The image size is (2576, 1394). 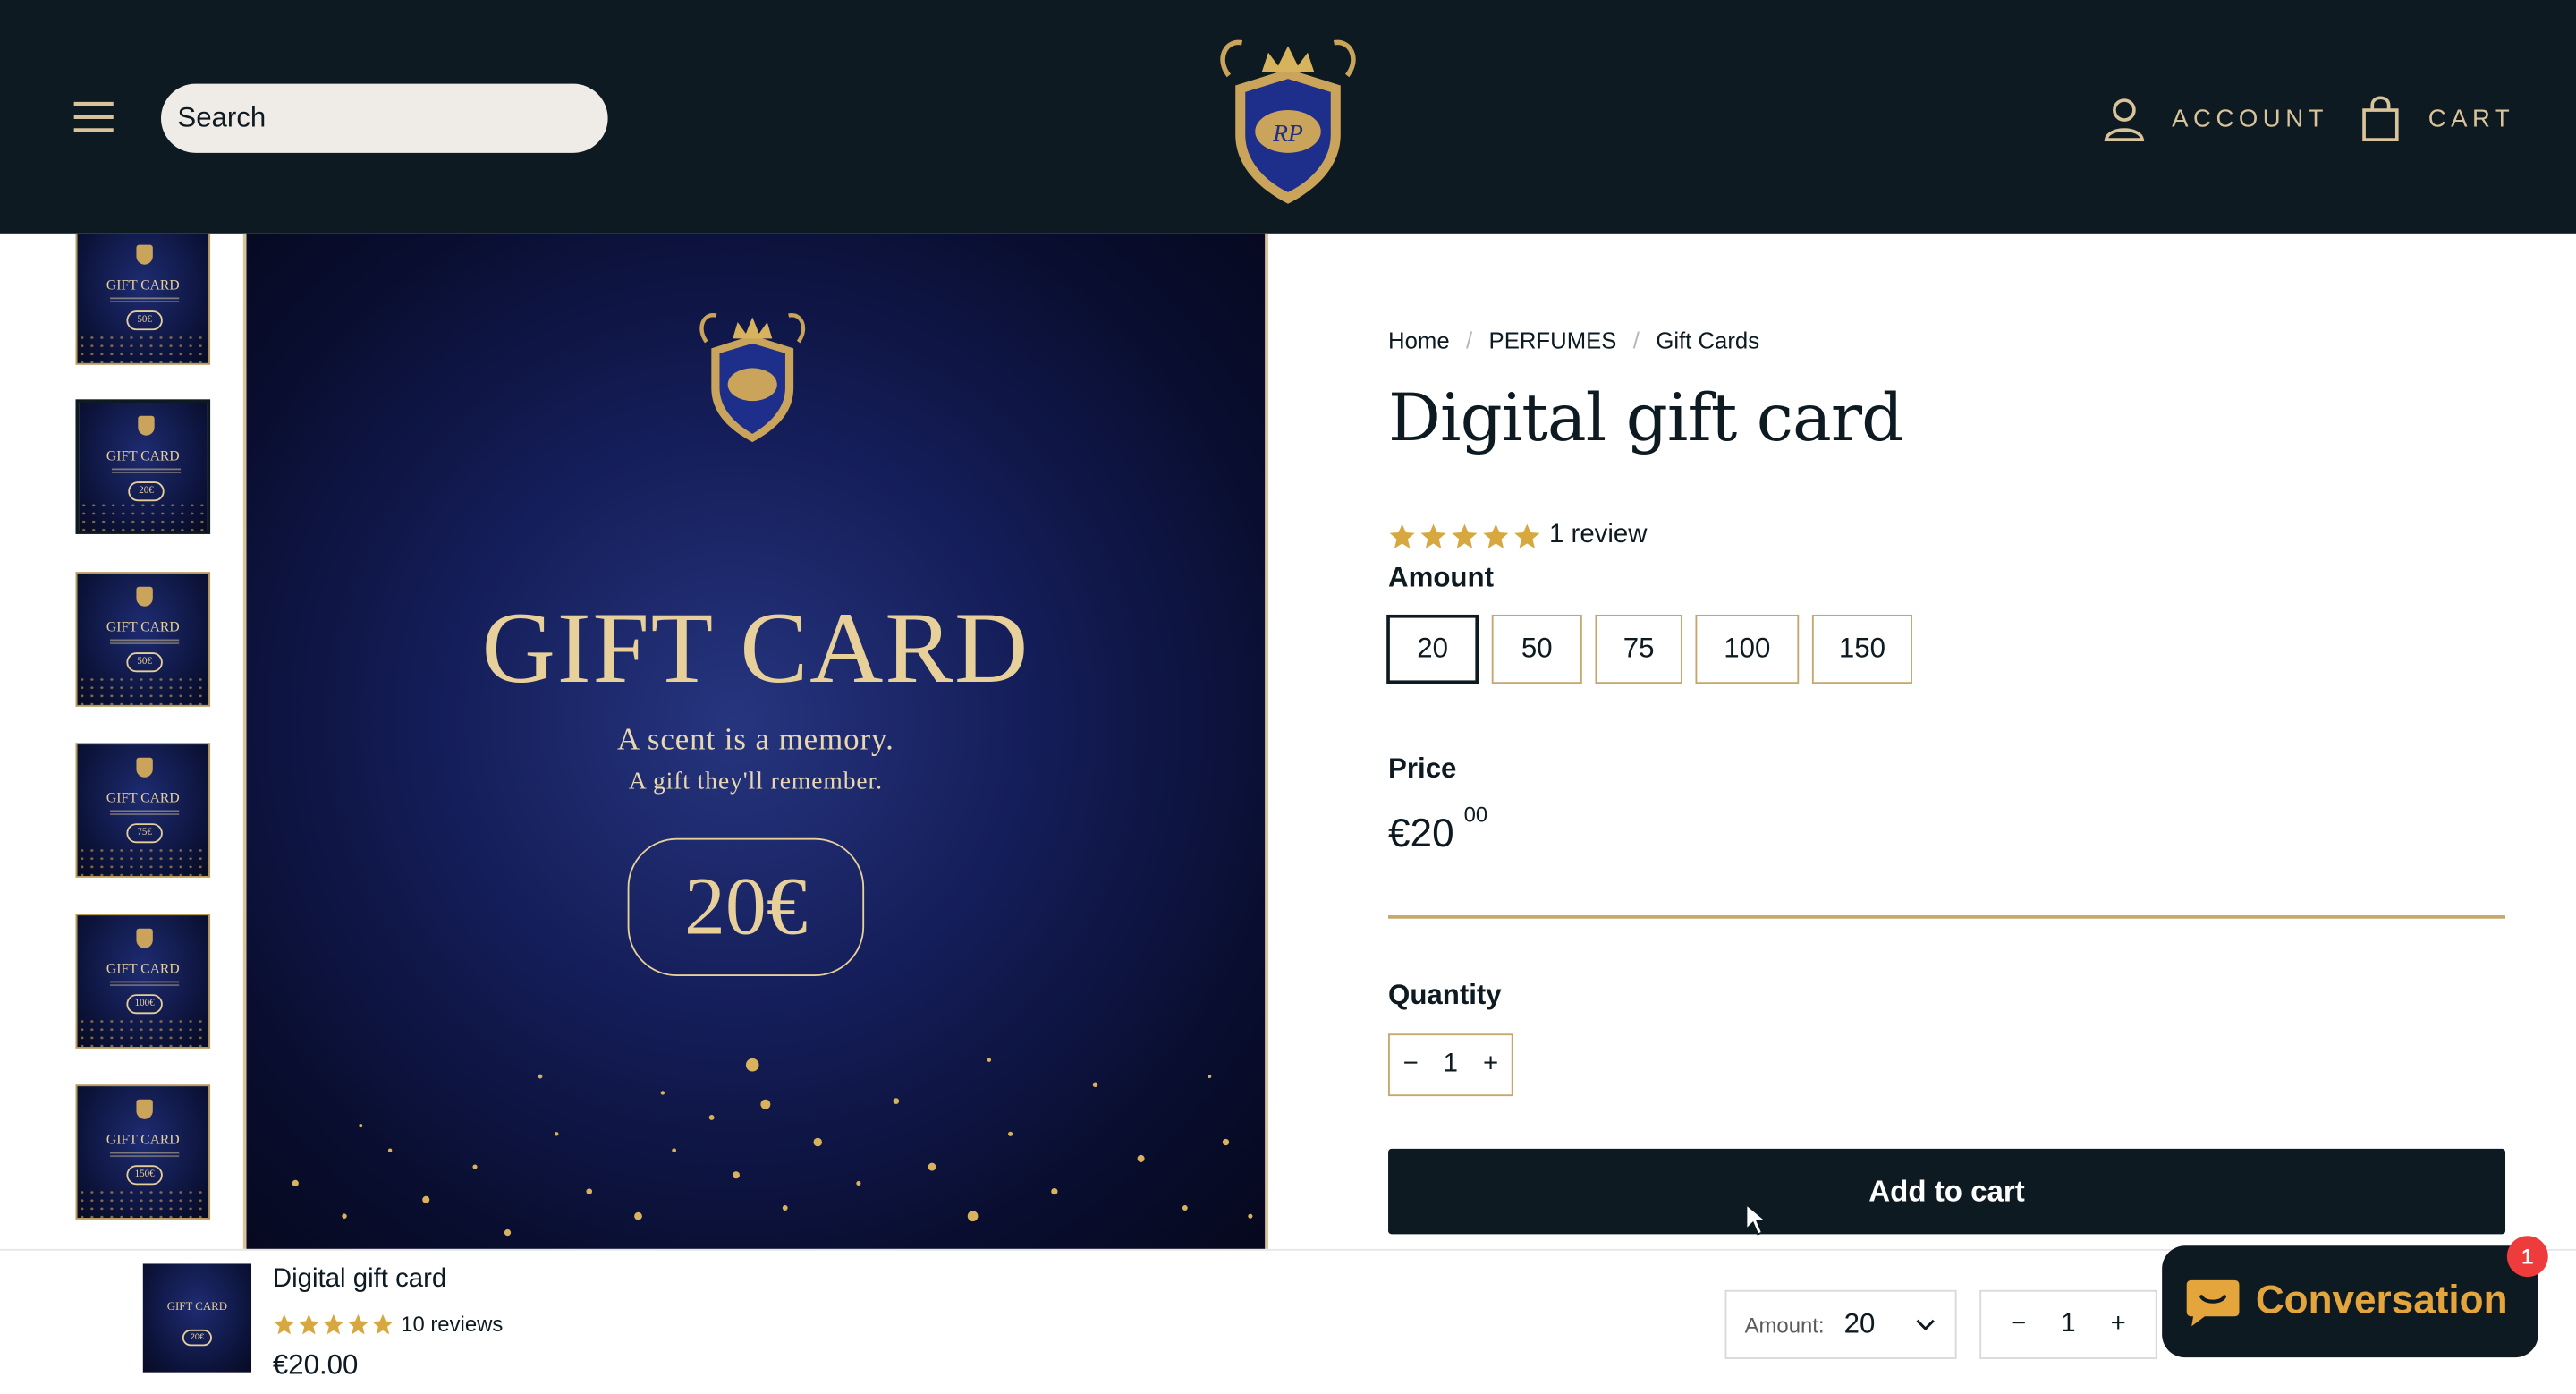 What do you see at coordinates (1422, 768) in the screenshot?
I see `price-label: Price` at bounding box center [1422, 768].